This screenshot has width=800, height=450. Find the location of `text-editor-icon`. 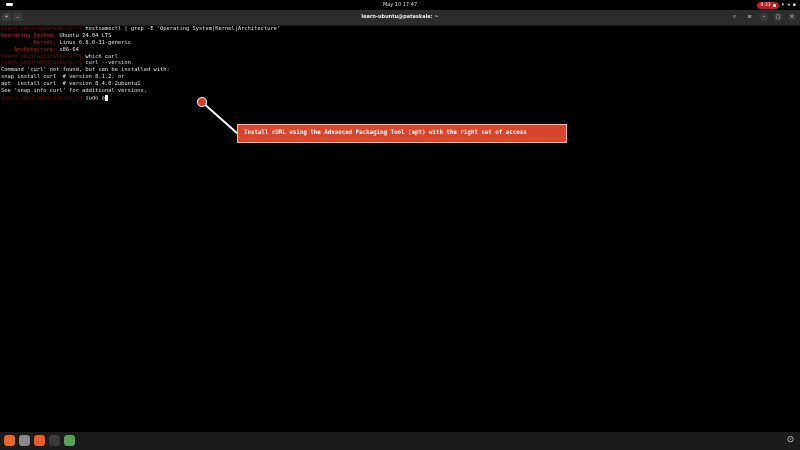

text-editor-icon is located at coordinates (69, 440).